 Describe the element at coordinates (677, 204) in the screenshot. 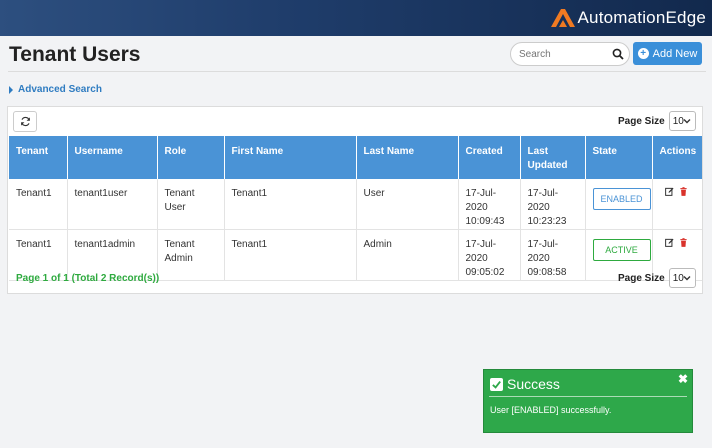

I see `cell-actions` at that location.